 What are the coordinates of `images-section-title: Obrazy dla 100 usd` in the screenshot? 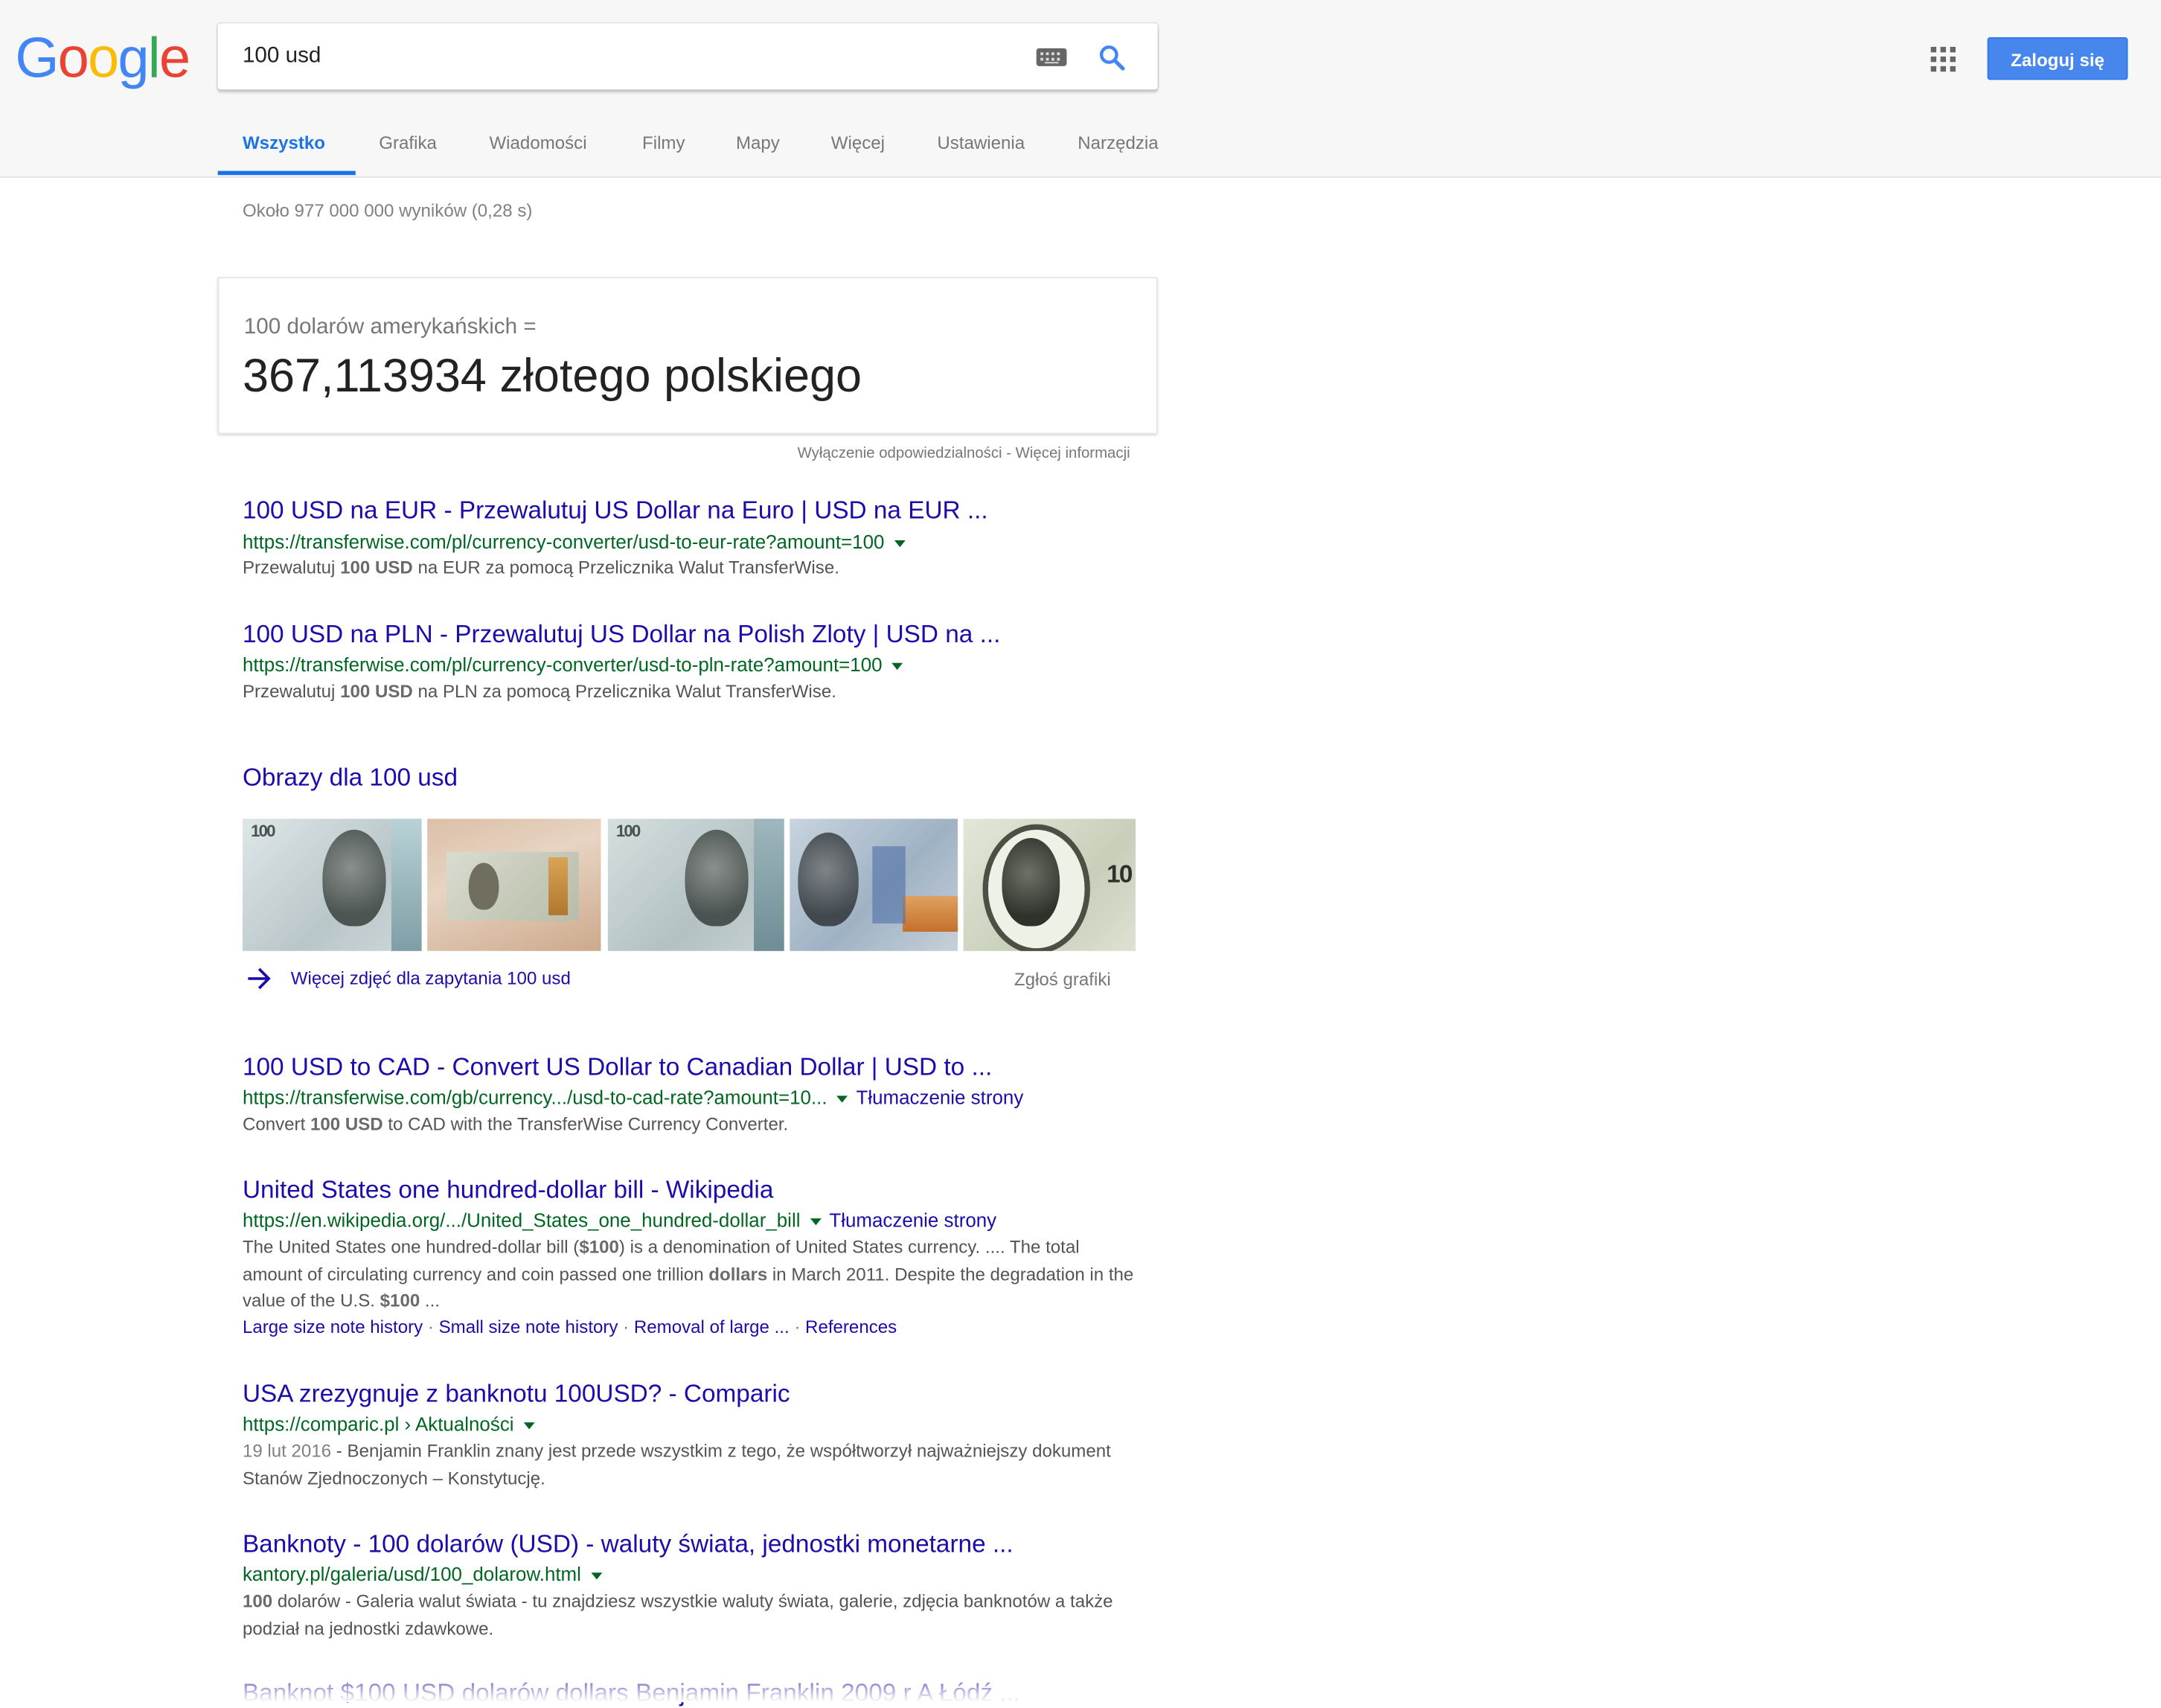 It's located at (350, 778).